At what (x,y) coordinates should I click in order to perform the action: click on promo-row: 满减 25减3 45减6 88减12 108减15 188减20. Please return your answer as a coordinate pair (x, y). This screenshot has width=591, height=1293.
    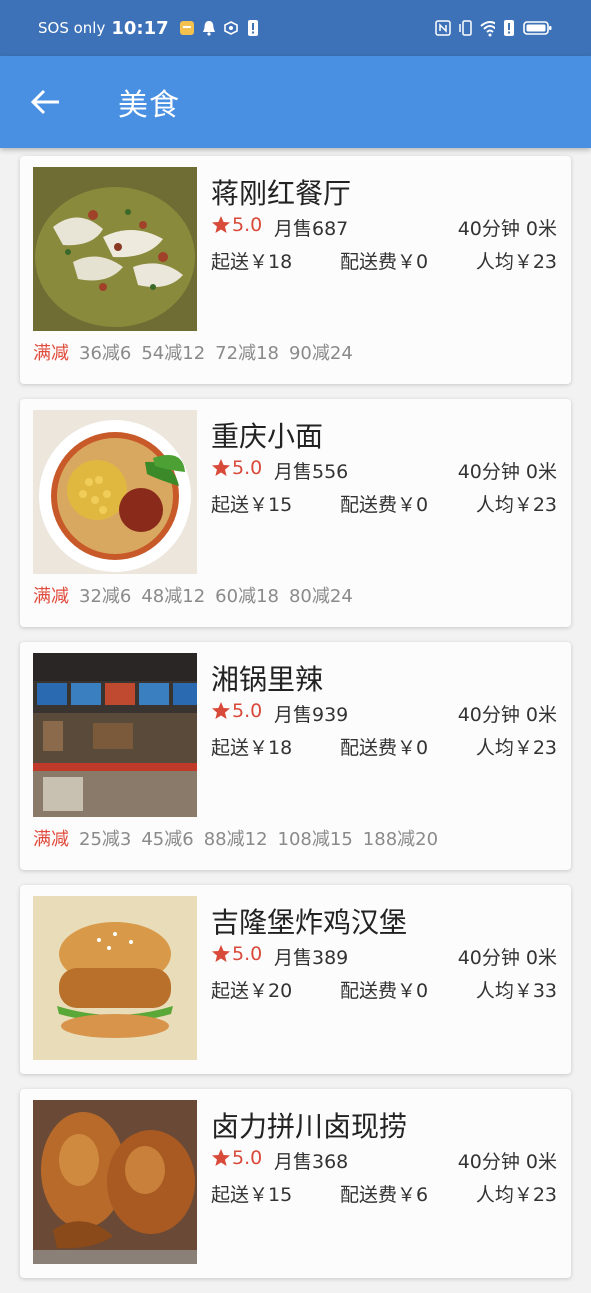
    Looking at the image, I should click on (235, 838).